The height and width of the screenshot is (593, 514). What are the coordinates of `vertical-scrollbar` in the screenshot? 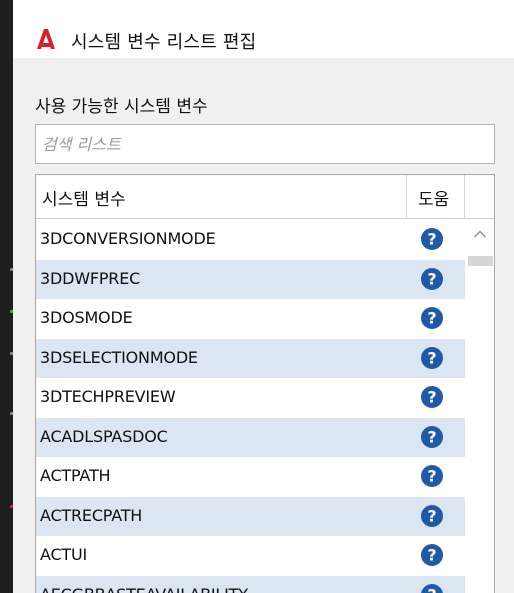 It's located at (479, 406).